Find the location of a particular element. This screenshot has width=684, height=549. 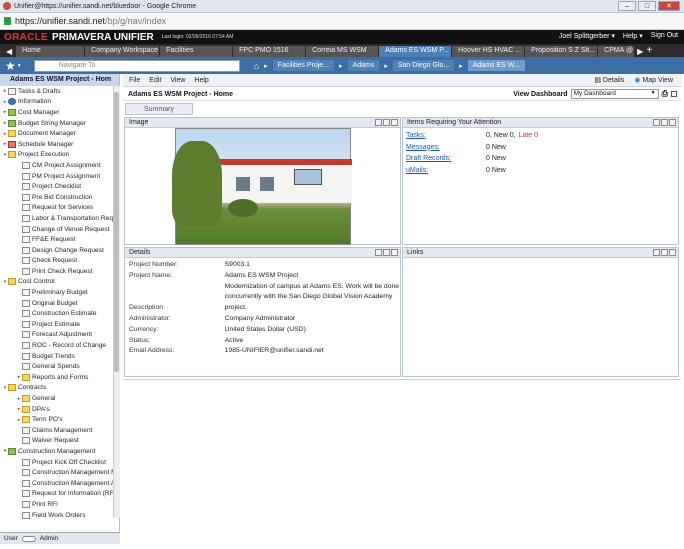

sidebar-item: Forecast Adjustment is located at coordinates (59, 335).